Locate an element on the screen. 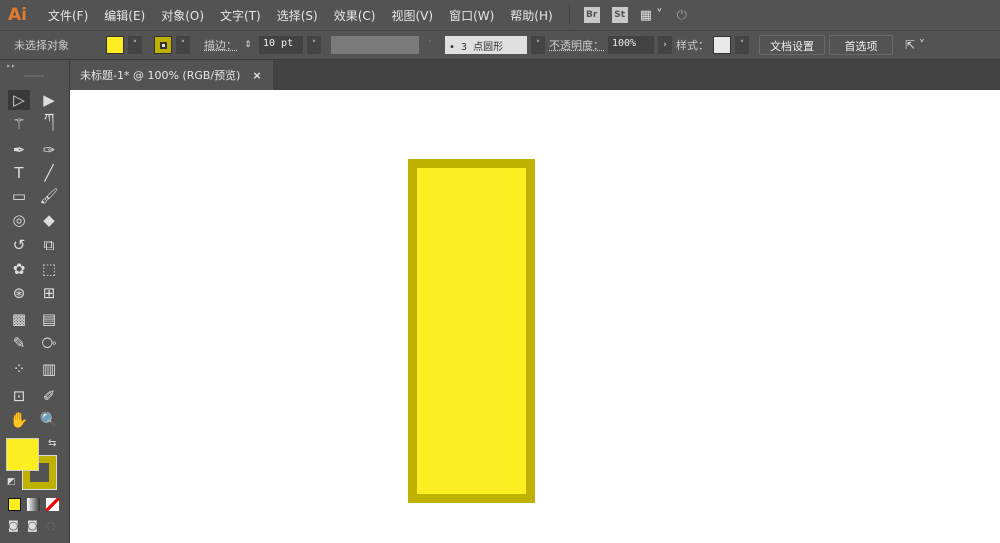  rectangle-tool-icon: ▭ is located at coordinates (19, 196).